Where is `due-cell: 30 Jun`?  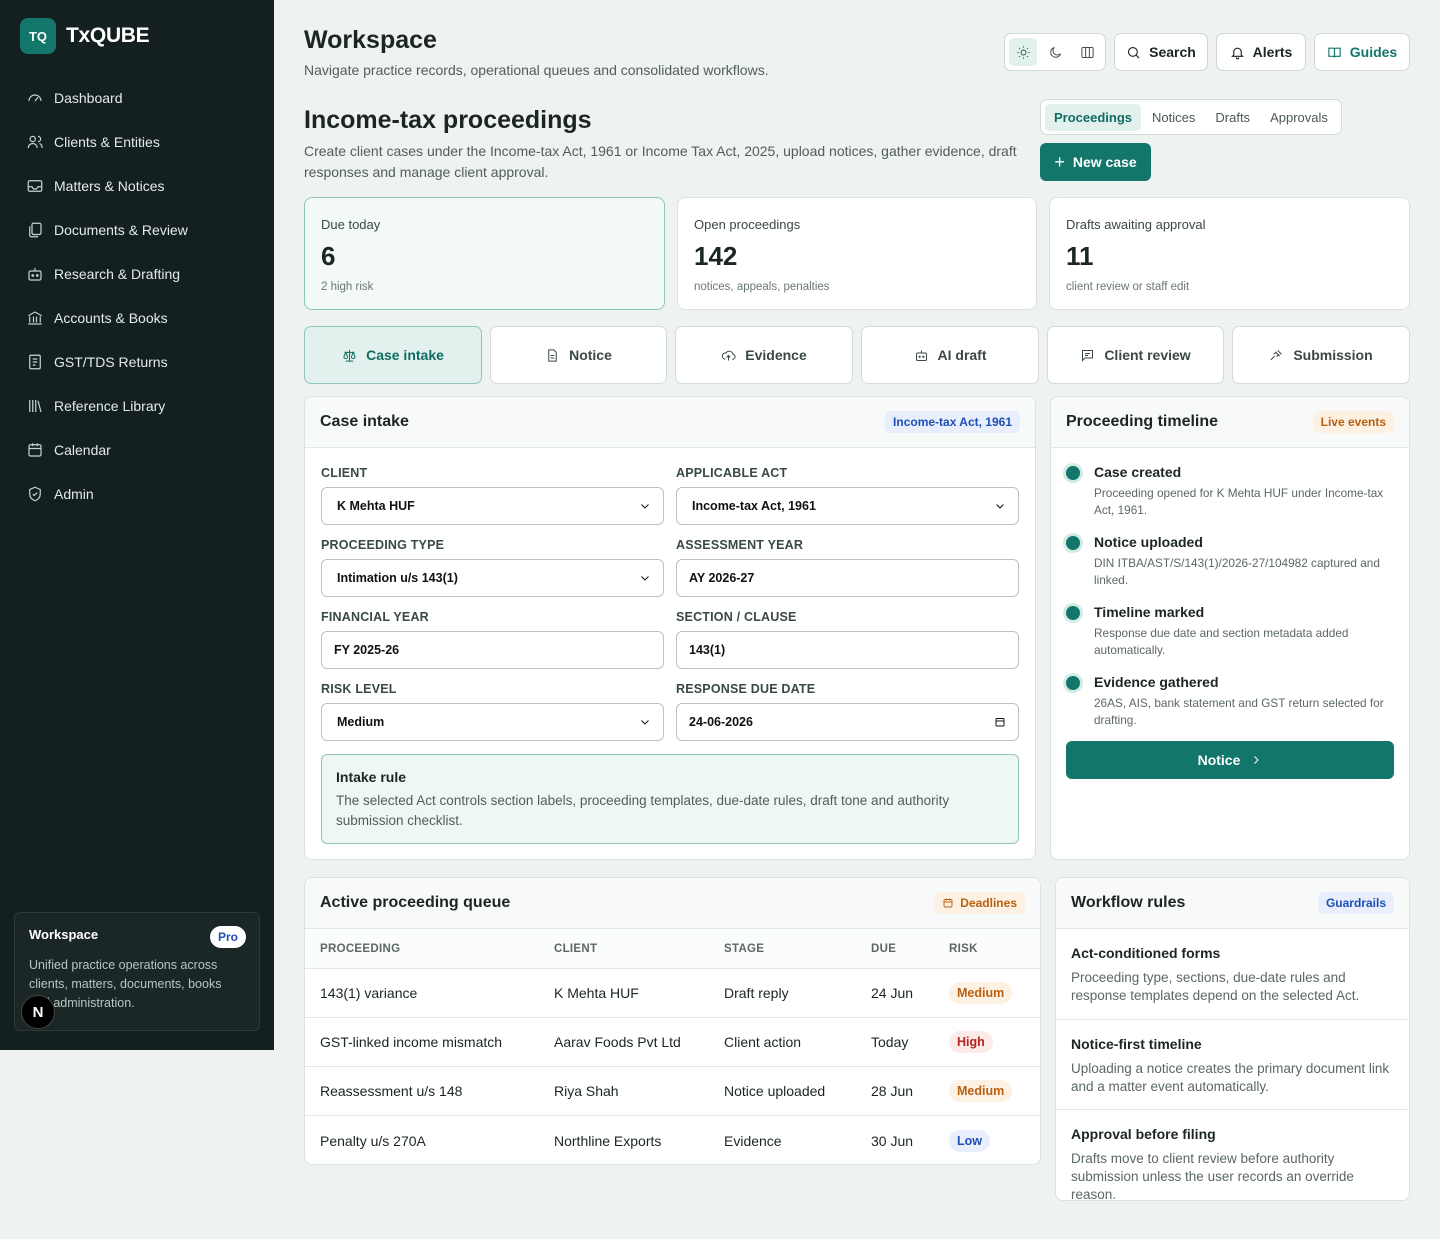
due-cell: 30 Jun is located at coordinates (892, 1140).